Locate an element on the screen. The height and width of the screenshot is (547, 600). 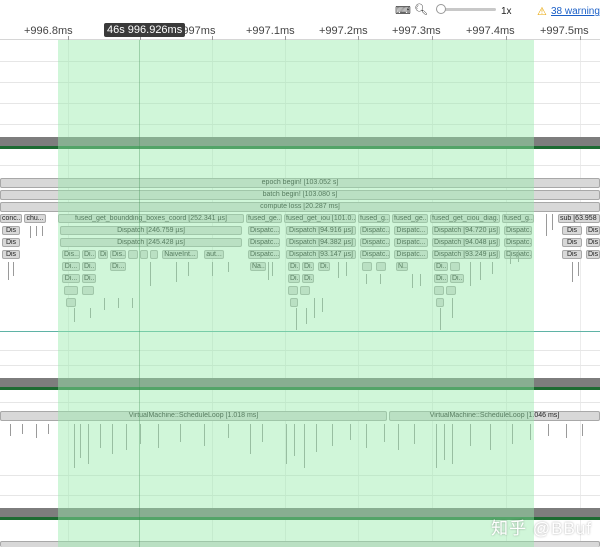
trace-slice: sub [63.958 is located at coordinates (579, 218).